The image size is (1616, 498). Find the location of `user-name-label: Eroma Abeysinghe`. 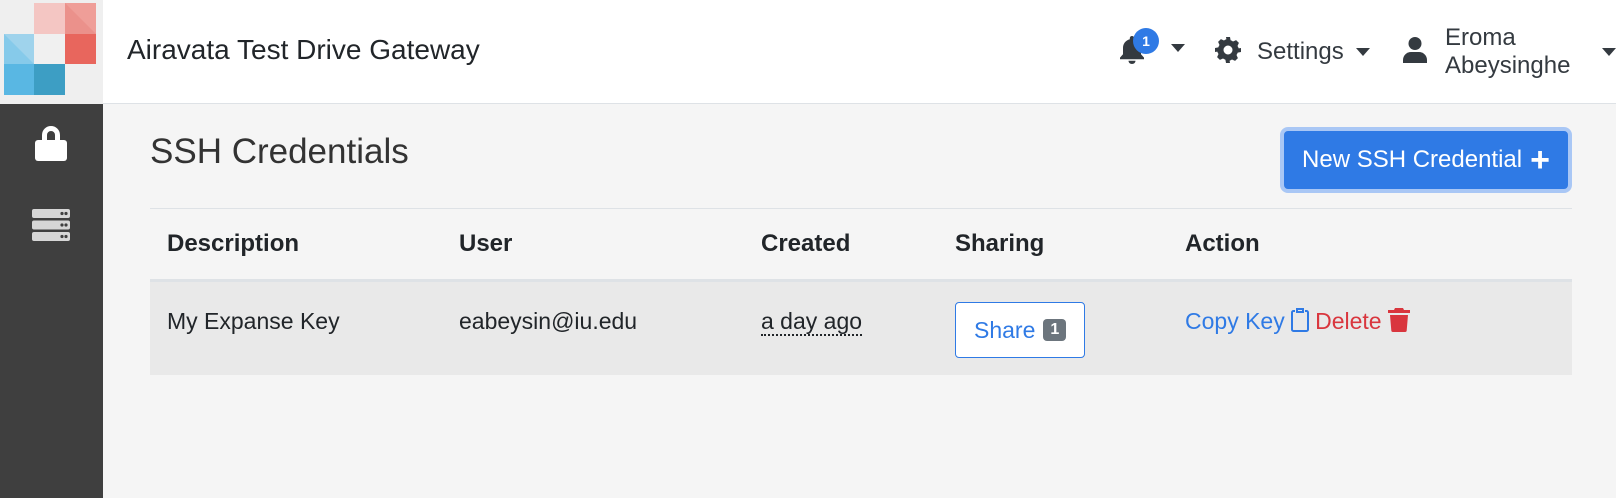

user-name-label: Eroma Abeysinghe is located at coordinates (1508, 51).